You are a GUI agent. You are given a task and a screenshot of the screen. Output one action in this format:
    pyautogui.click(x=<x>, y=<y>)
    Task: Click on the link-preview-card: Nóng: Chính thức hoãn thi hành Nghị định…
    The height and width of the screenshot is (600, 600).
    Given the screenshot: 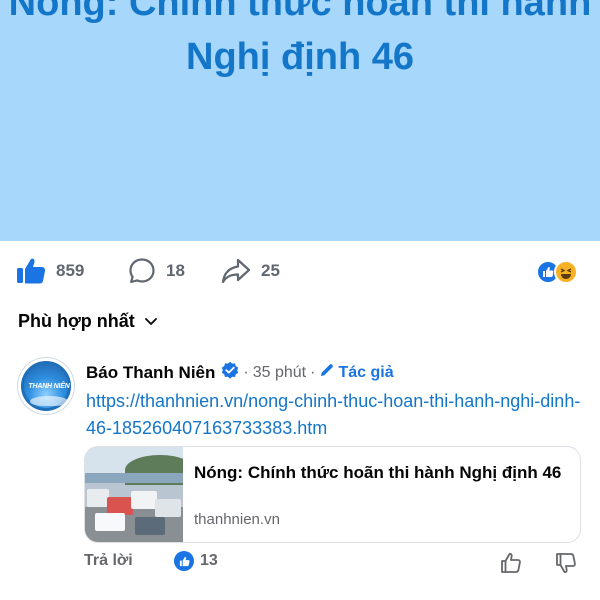 What is the action you would take?
    pyautogui.click(x=332, y=494)
    